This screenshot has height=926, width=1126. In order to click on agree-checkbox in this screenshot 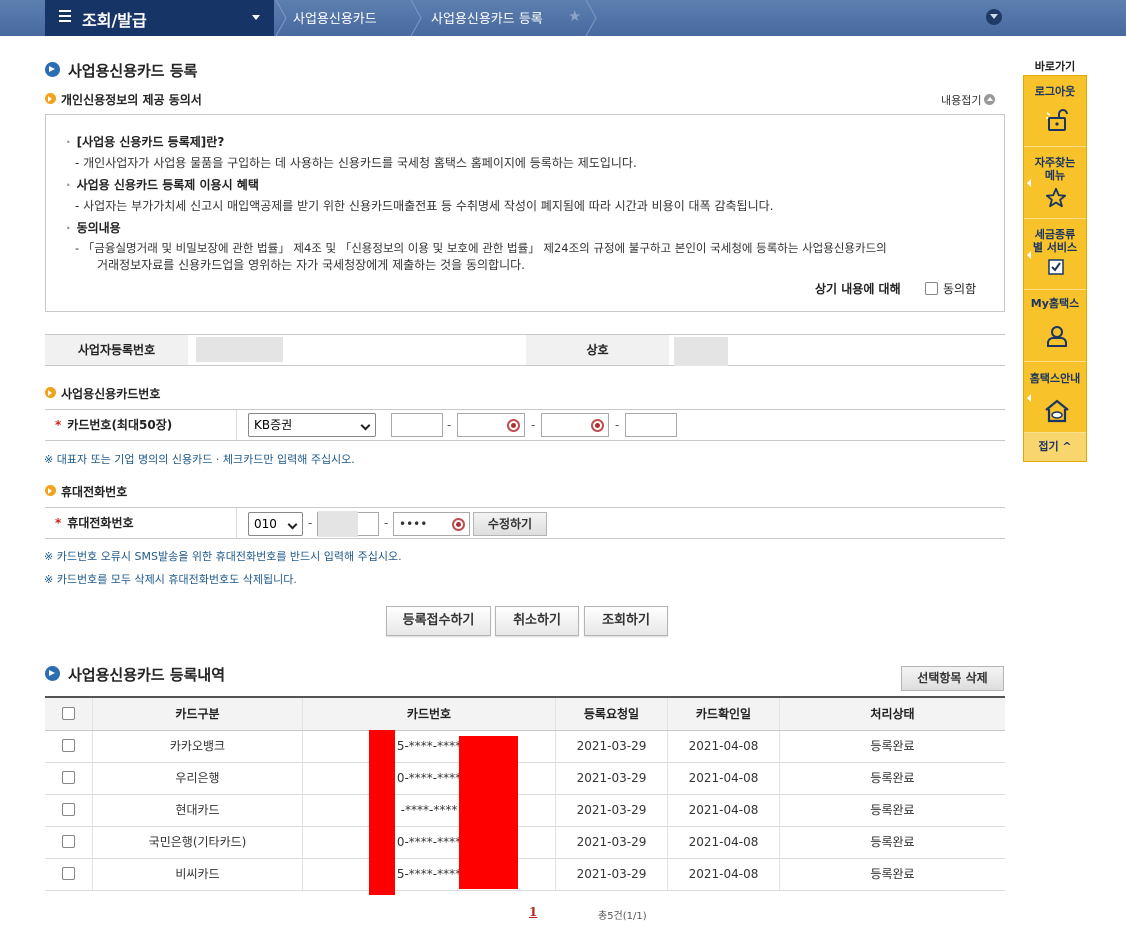, I will do `click(931, 288)`.